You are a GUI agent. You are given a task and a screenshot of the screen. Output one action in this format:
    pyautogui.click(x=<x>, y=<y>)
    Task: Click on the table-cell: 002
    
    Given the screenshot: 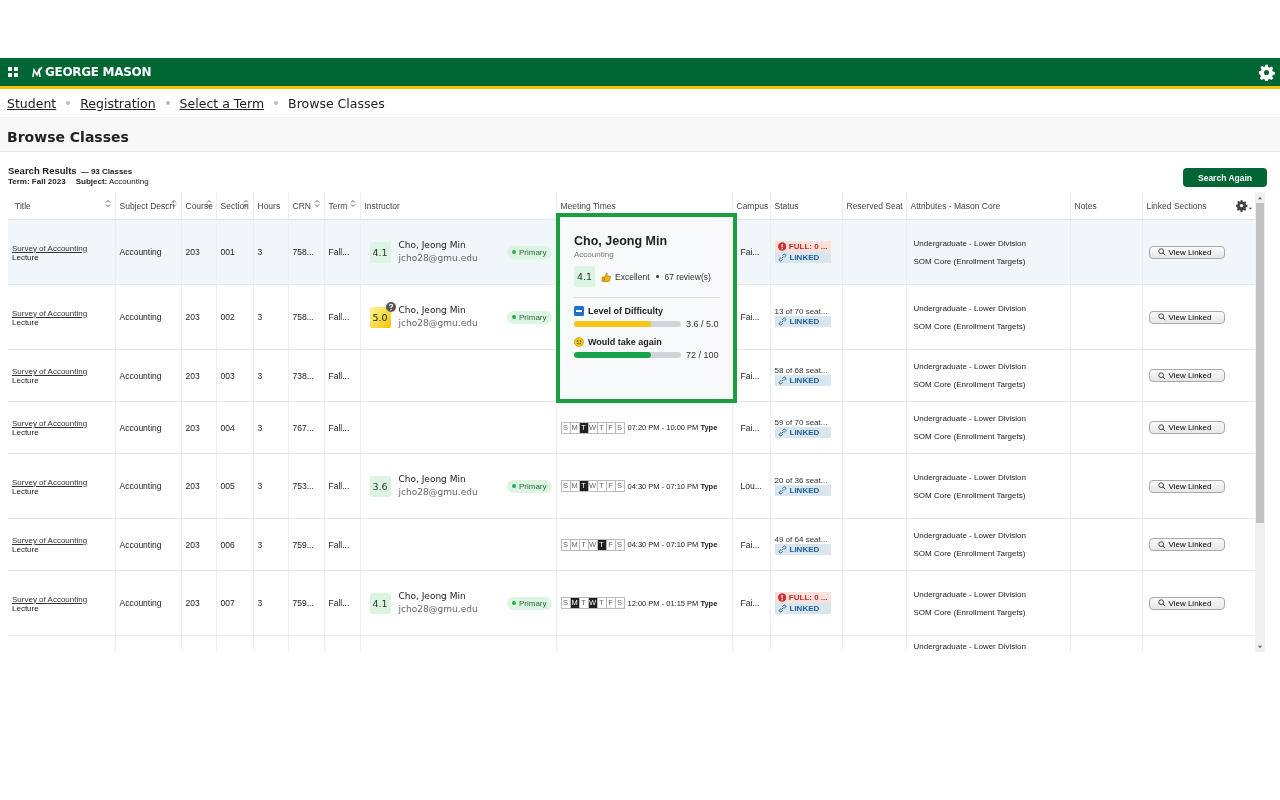 What is the action you would take?
    pyautogui.click(x=227, y=317)
    